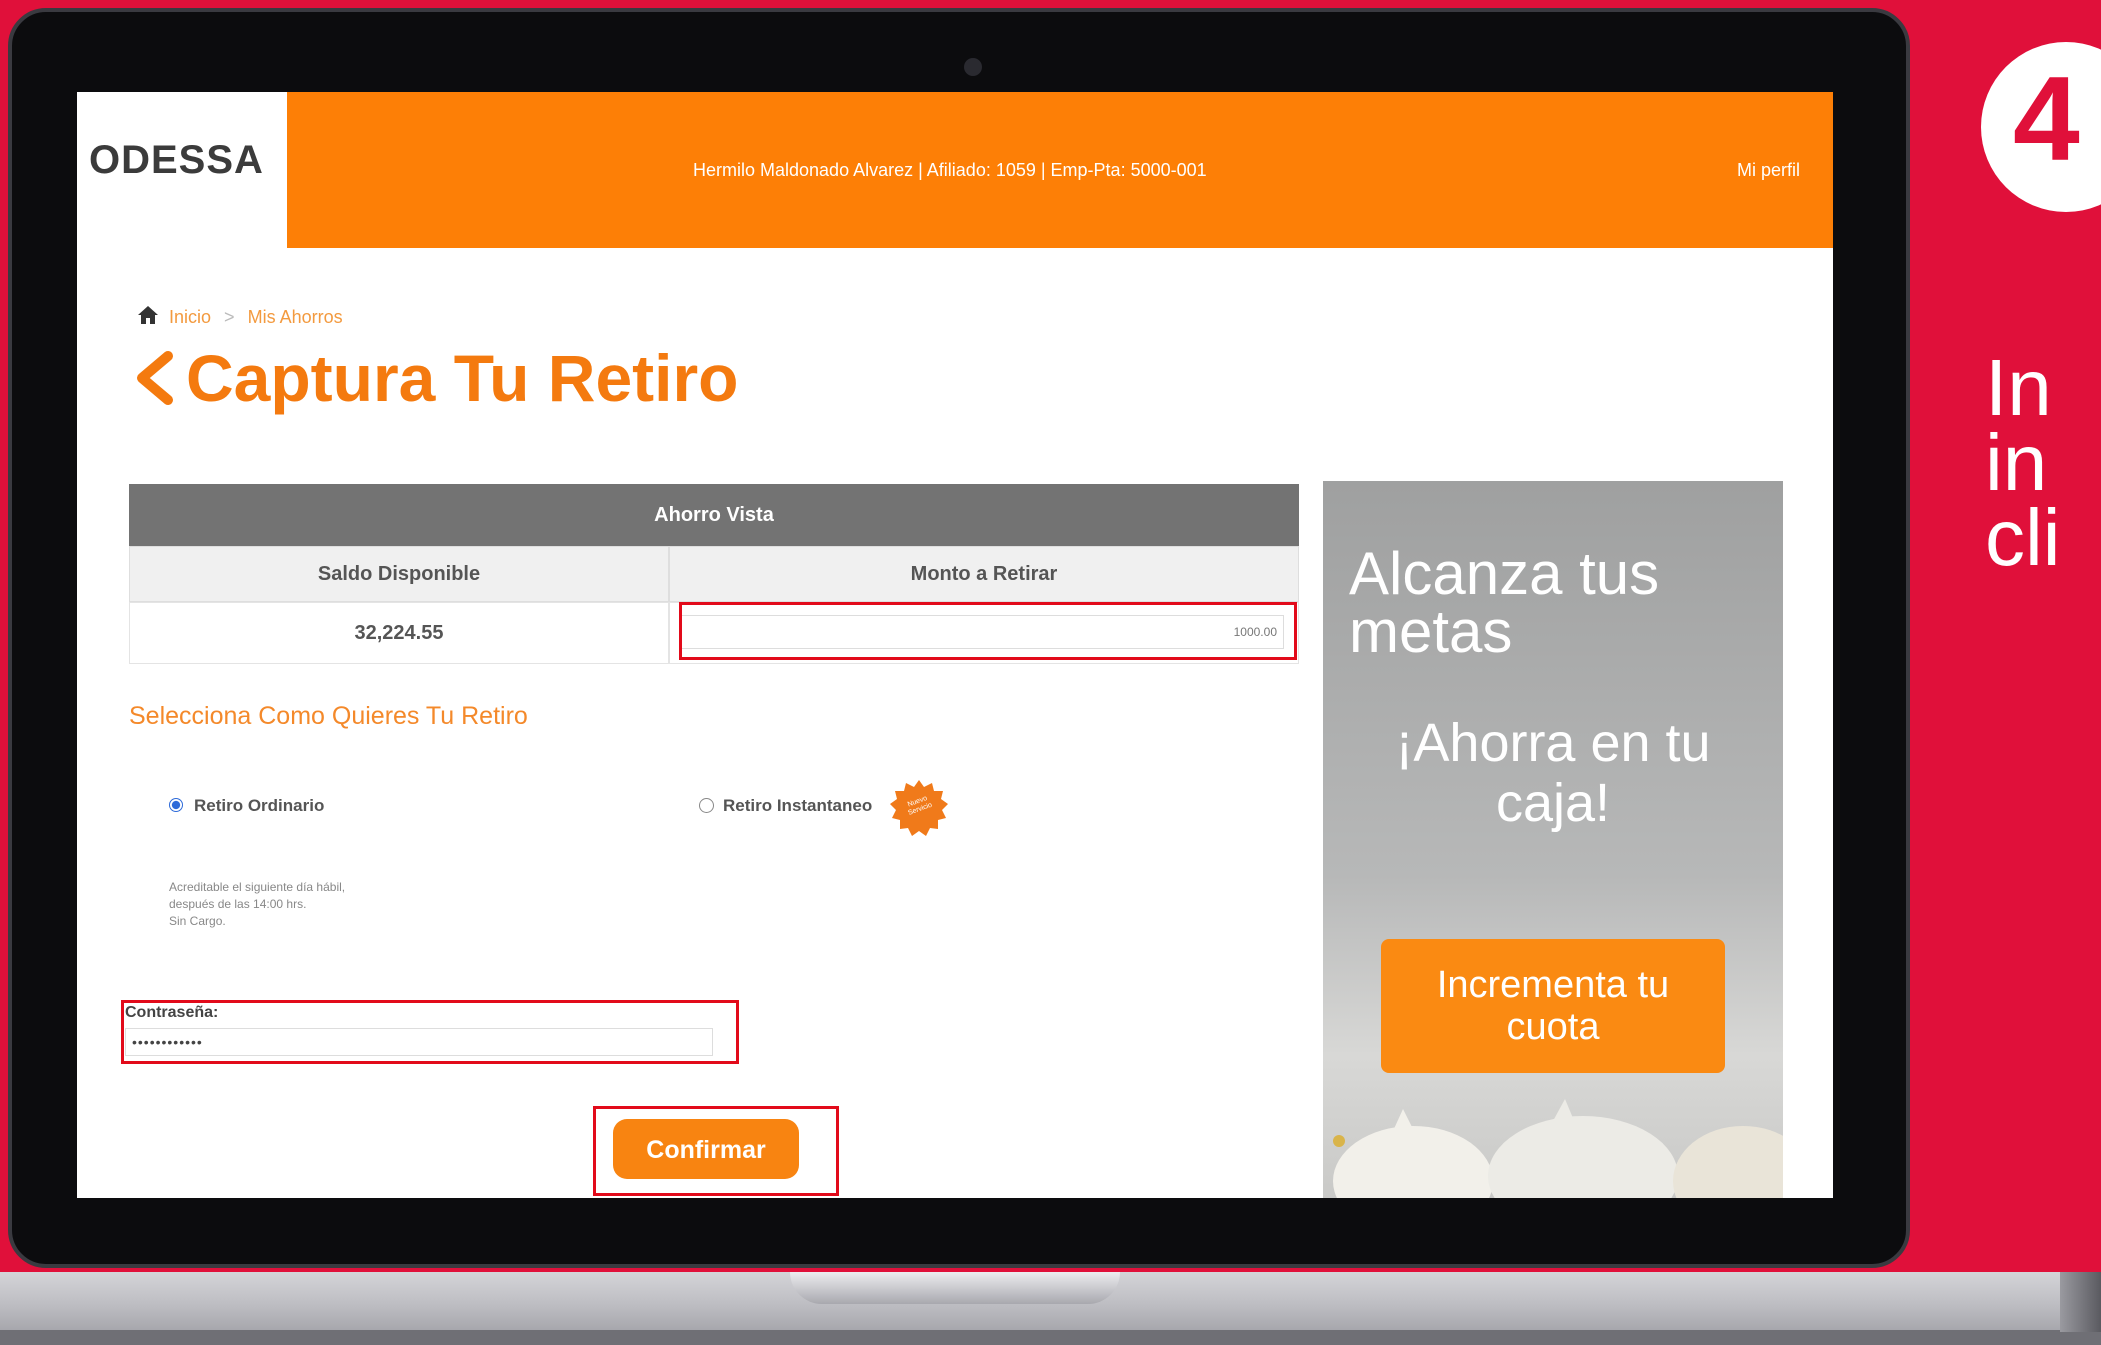  I want to click on highlight-password, so click(430, 1032).